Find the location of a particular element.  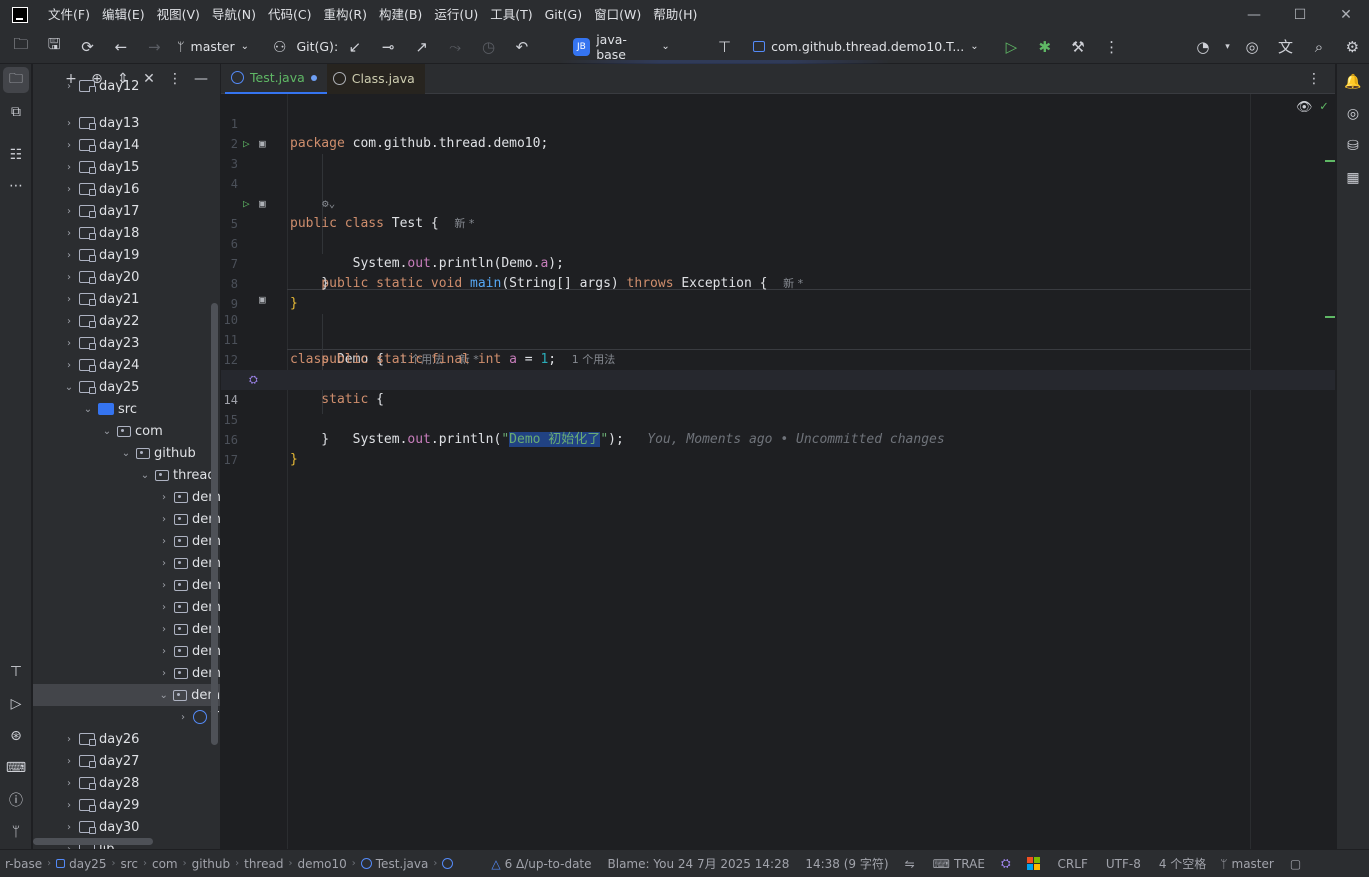

hammer-t-icon: ⊤ is located at coordinates (724, 47).